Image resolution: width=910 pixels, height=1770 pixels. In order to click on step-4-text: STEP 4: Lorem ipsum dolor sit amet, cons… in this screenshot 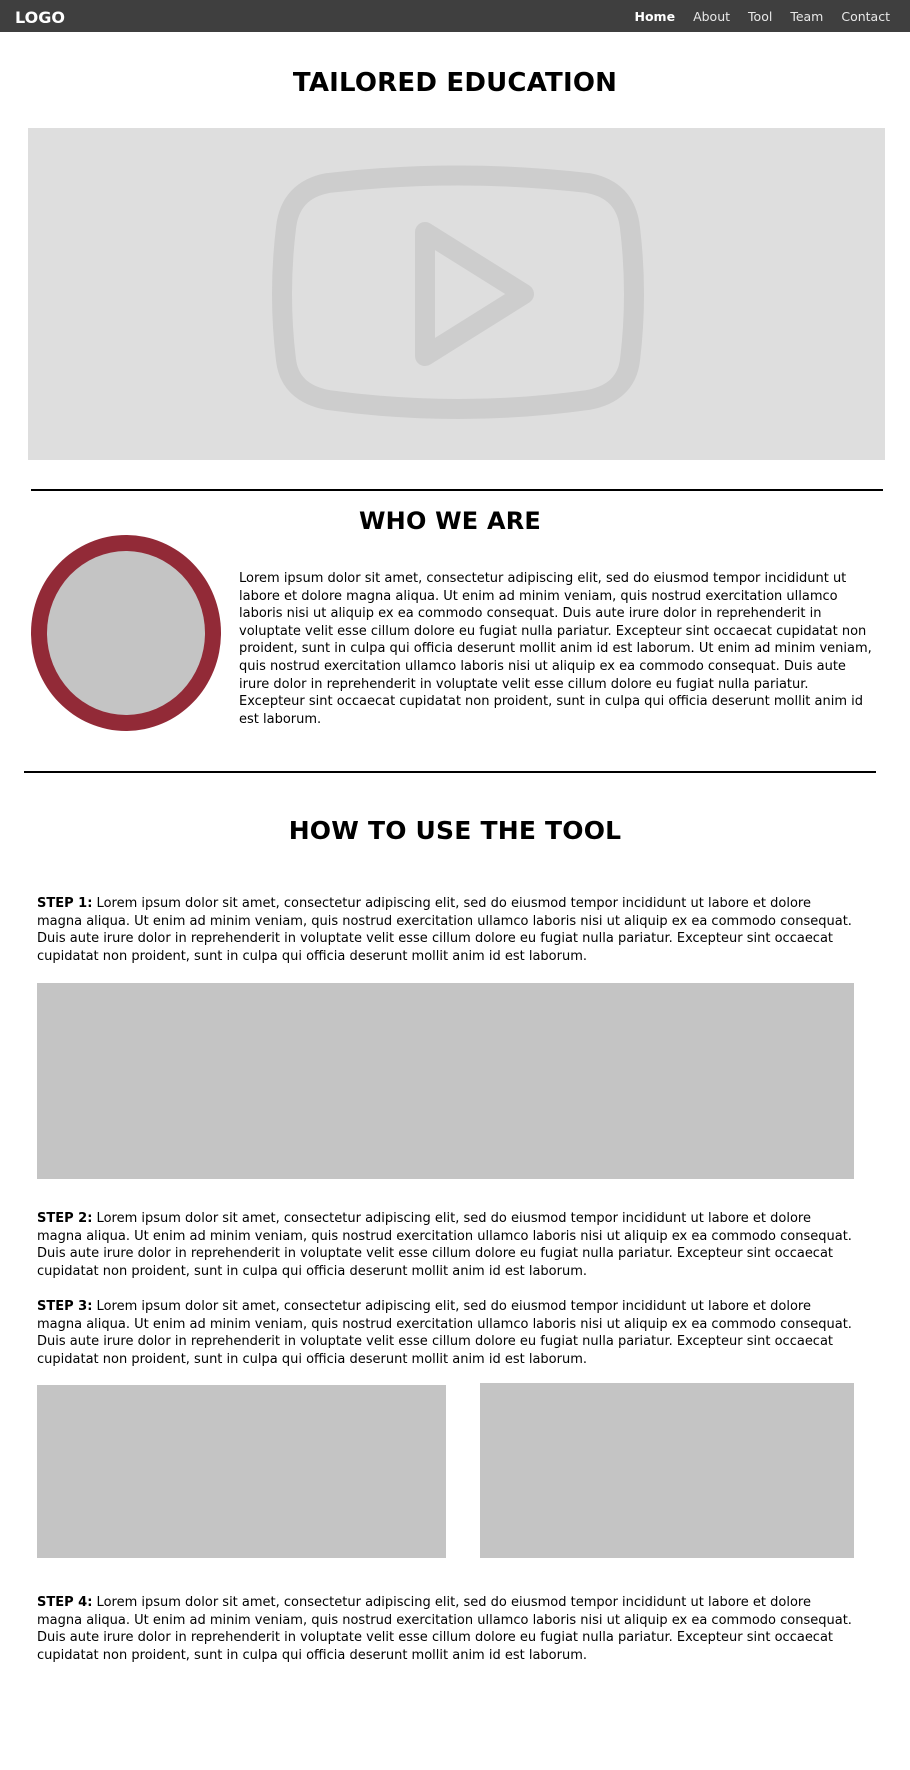, I will do `click(447, 1629)`.